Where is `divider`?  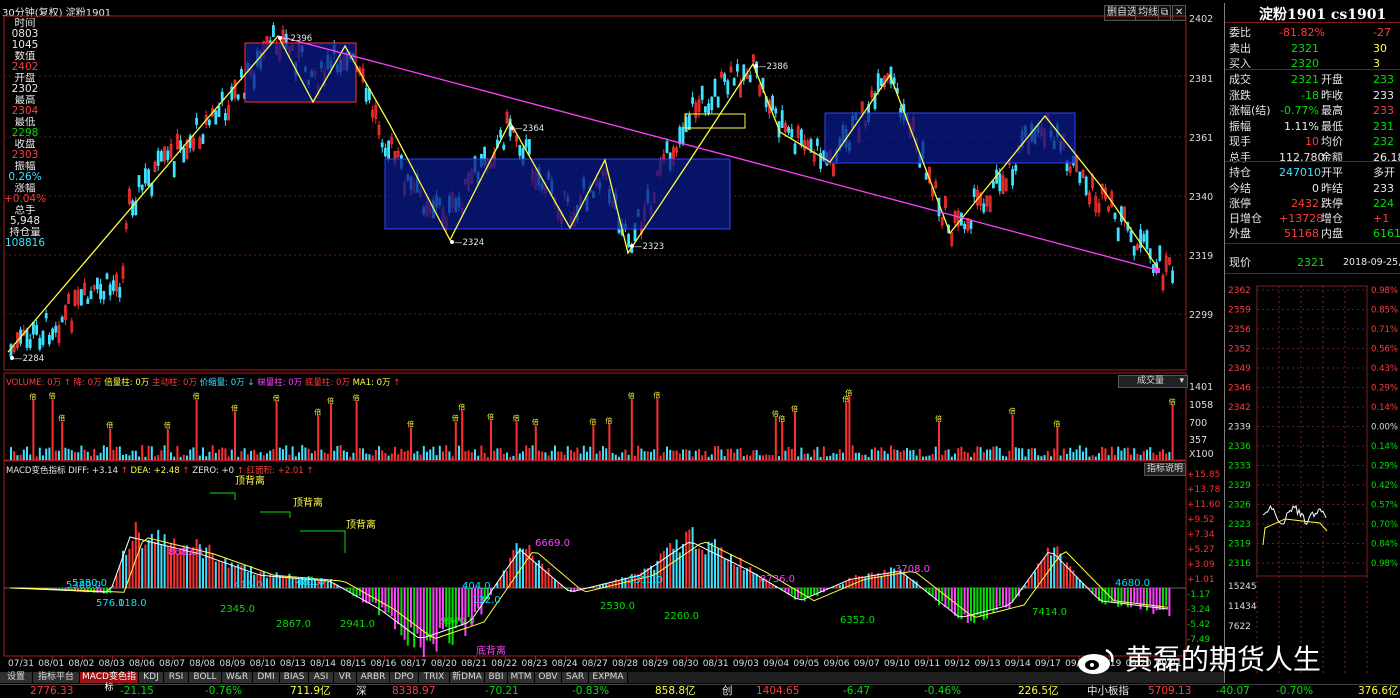
divider is located at coordinates (1312, 243).